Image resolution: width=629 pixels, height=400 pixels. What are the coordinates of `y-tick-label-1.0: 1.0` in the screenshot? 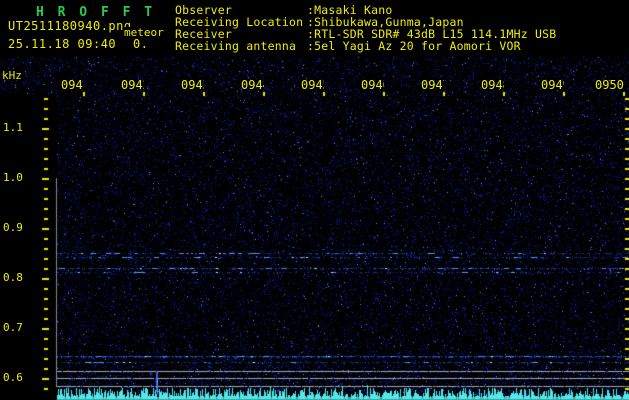 It's located at (13, 177).